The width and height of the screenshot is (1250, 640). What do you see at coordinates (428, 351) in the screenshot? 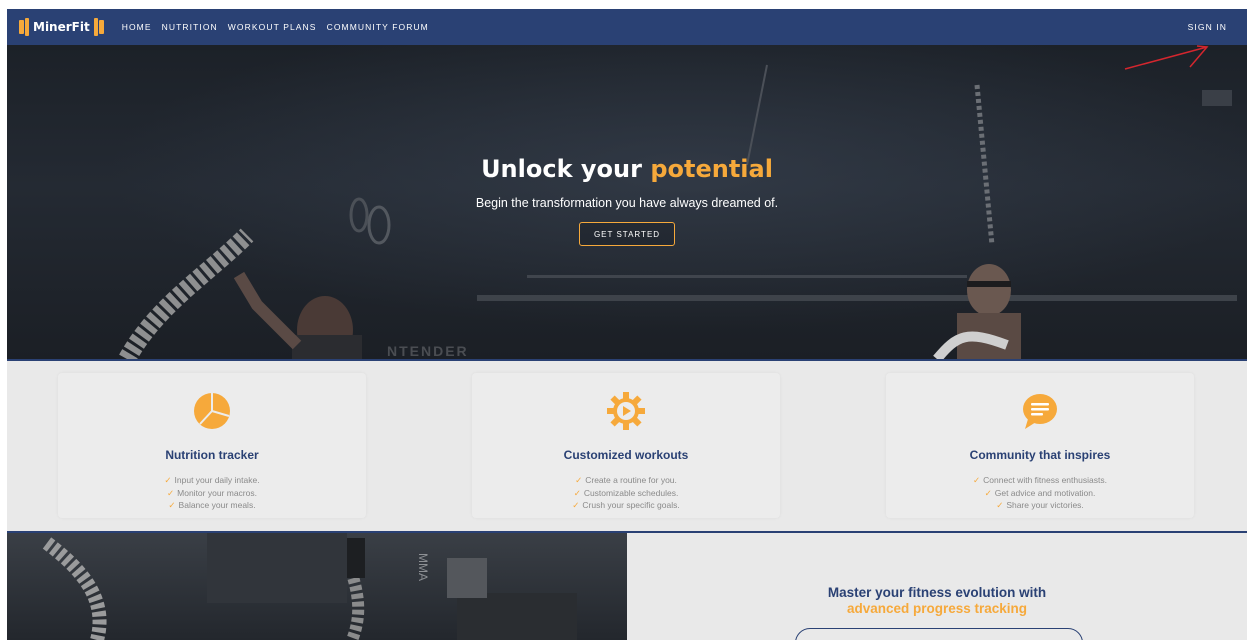
I see `hero-watermark-text: NTENDER` at bounding box center [428, 351].